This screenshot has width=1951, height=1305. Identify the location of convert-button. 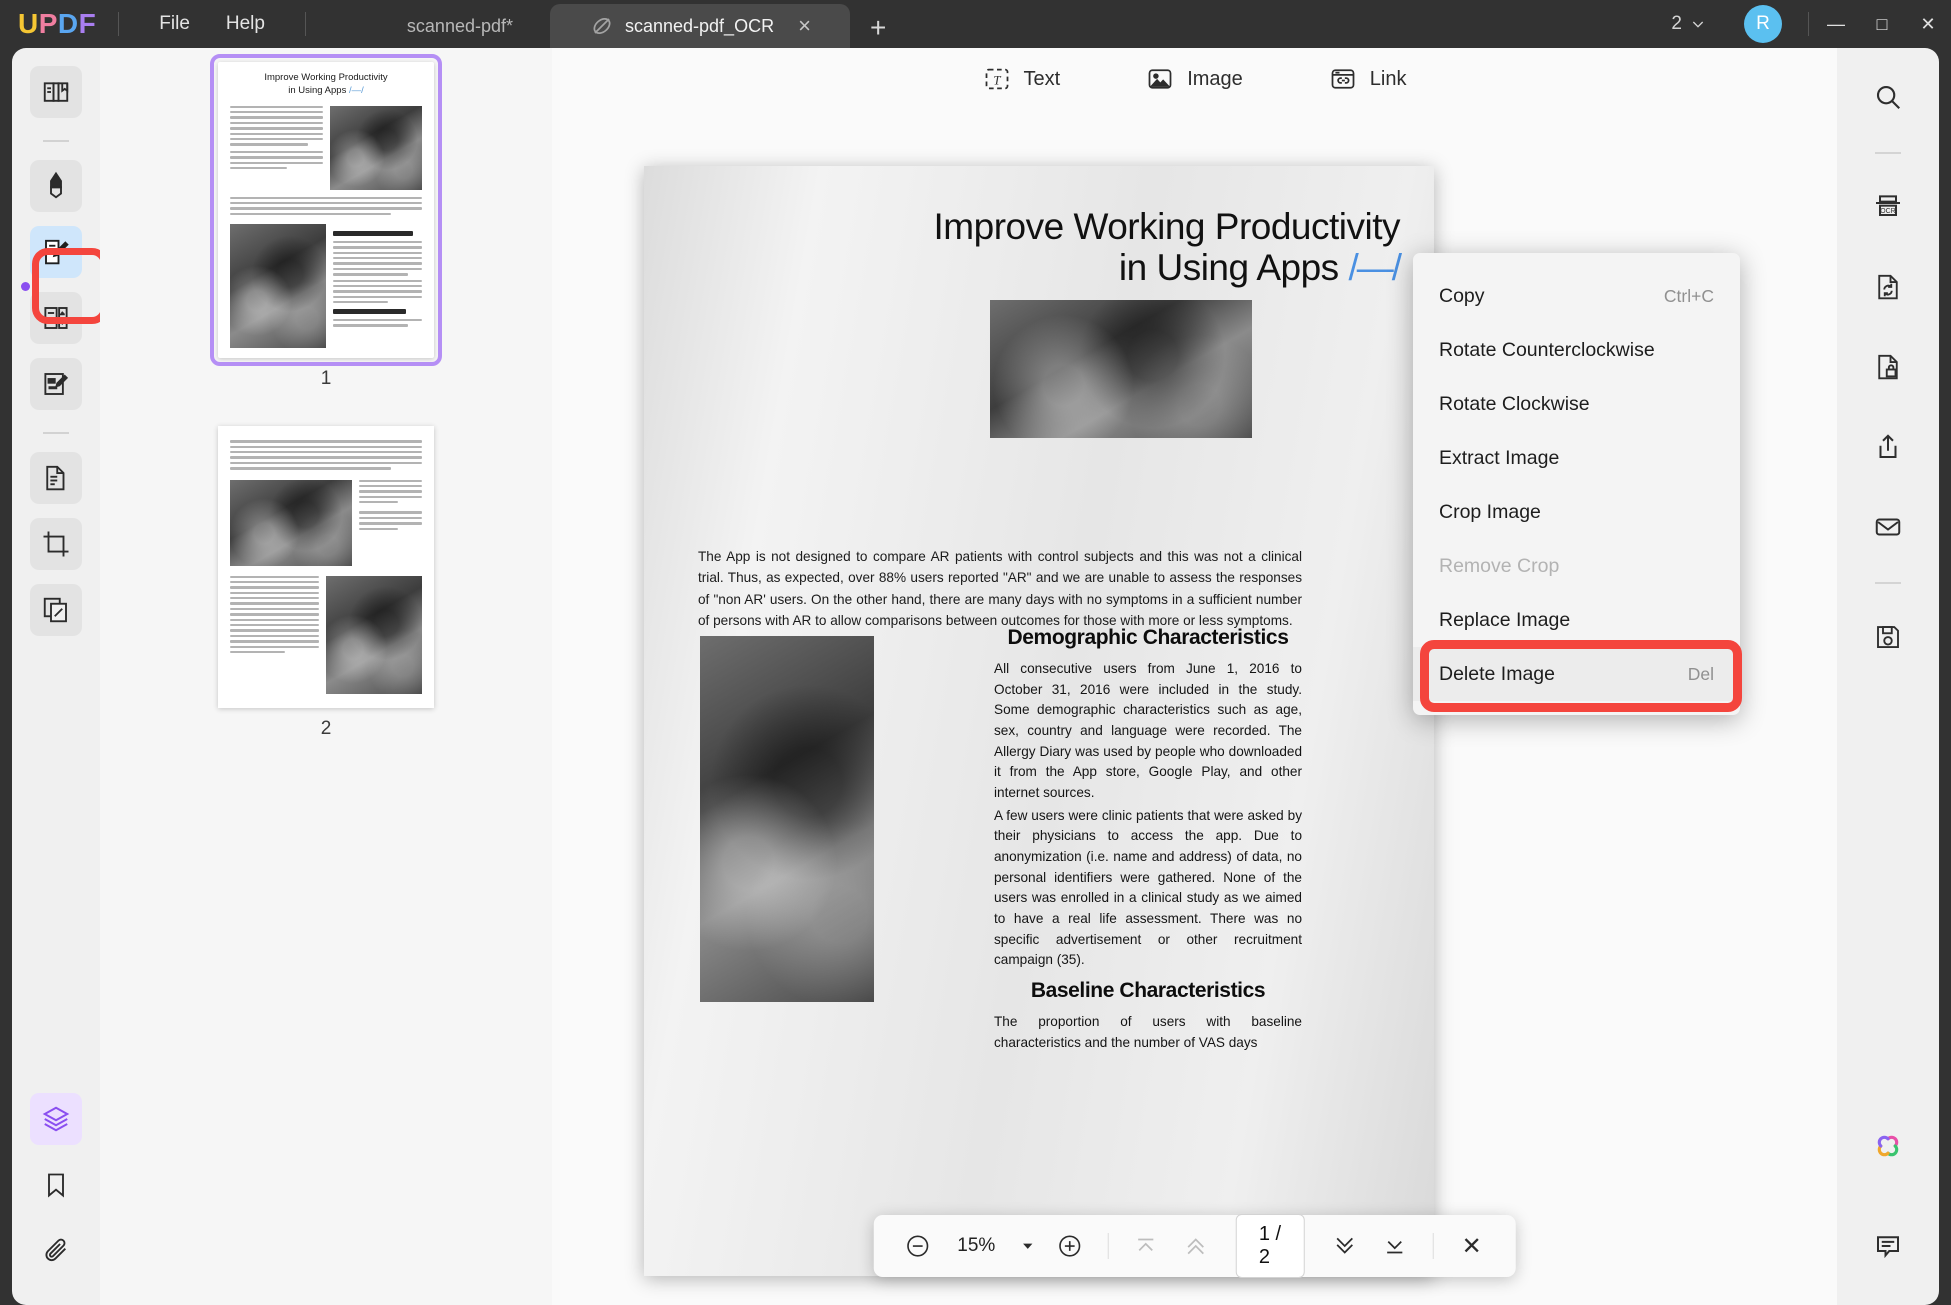
(1888, 287).